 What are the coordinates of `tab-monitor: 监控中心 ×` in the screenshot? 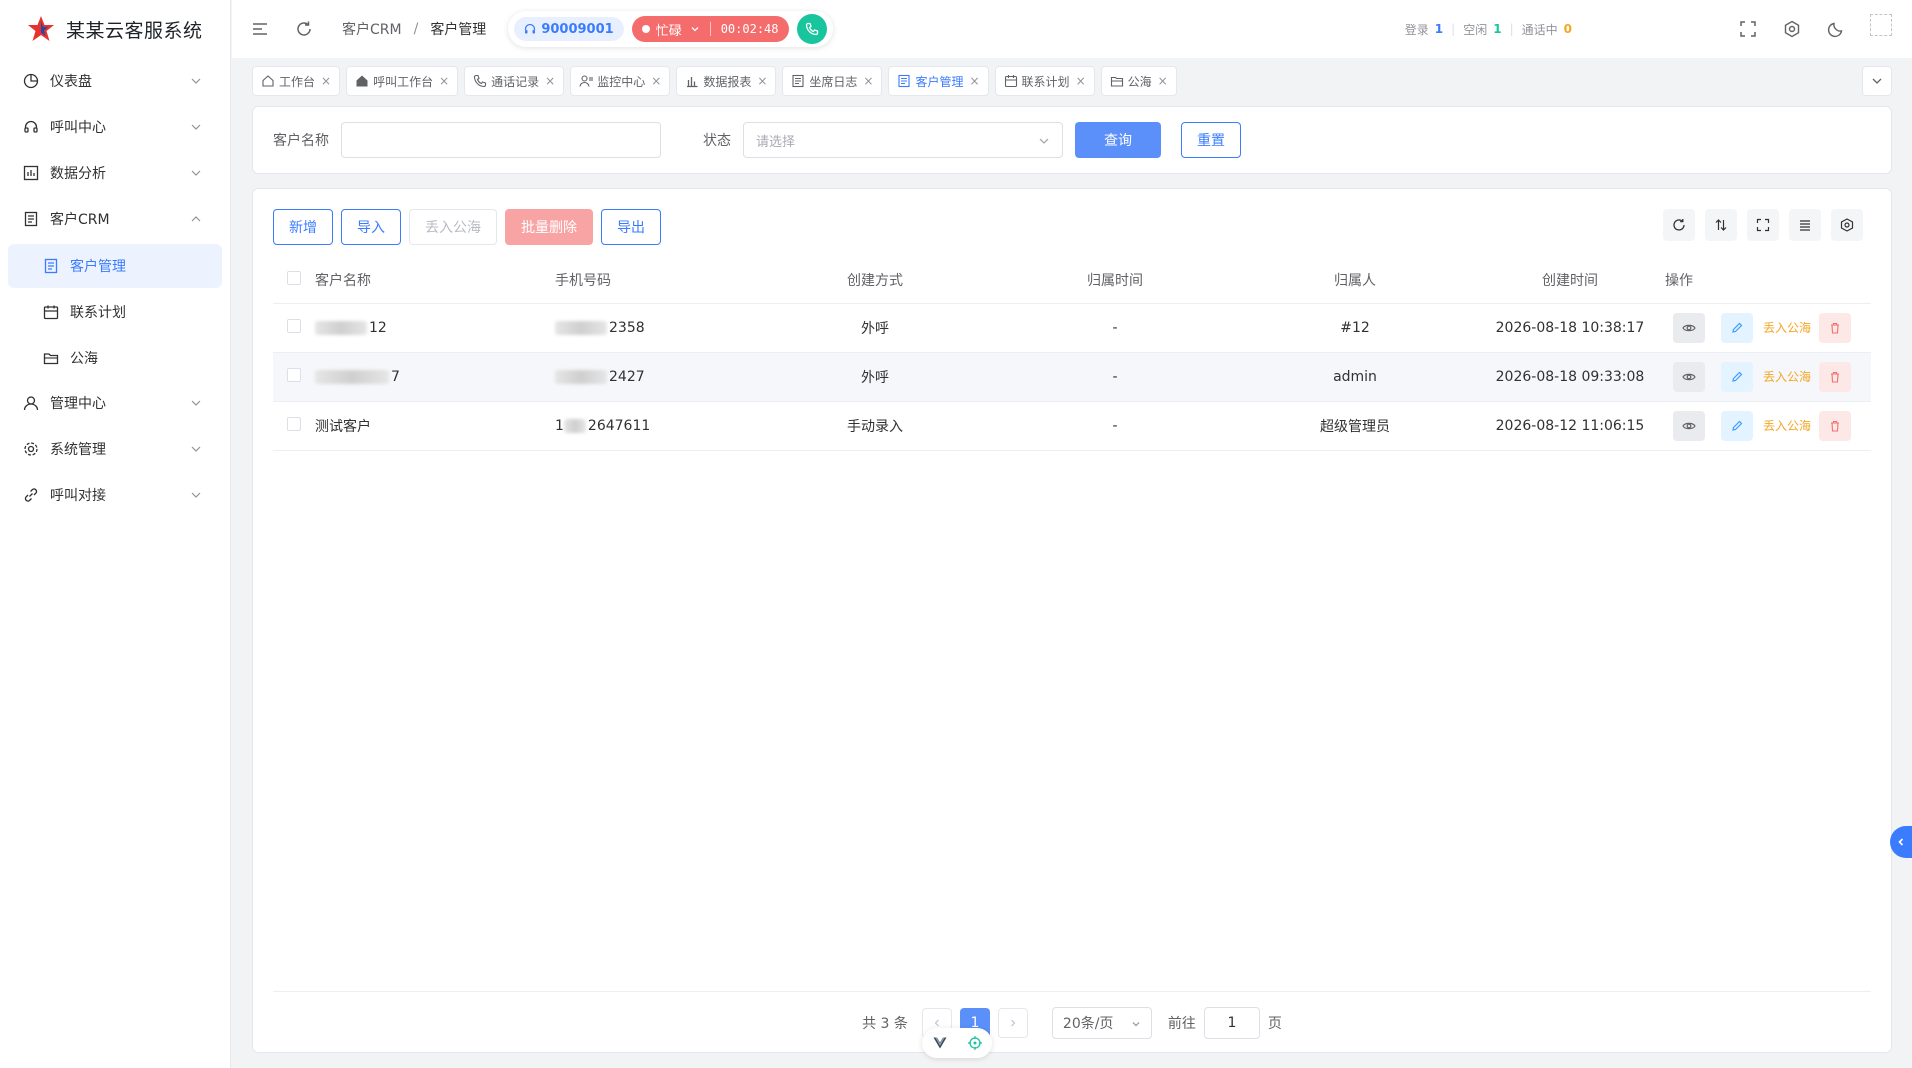 It's located at (620, 81).